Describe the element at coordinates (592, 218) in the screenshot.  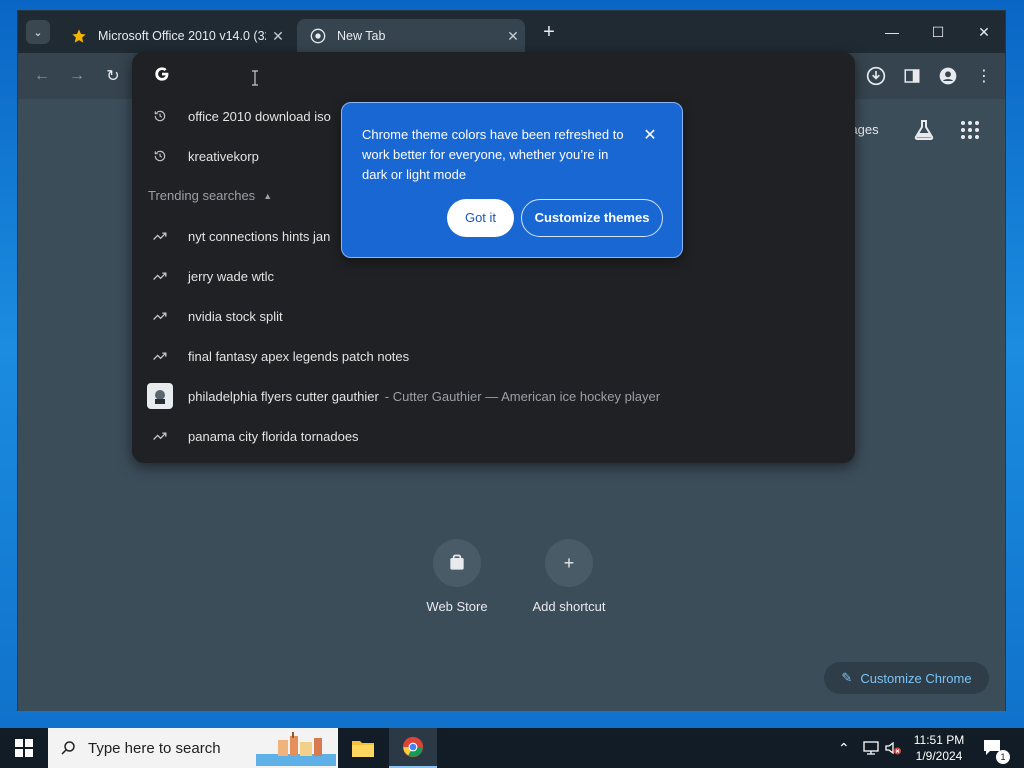
I see `customize-themes-button: Customize themes` at that location.